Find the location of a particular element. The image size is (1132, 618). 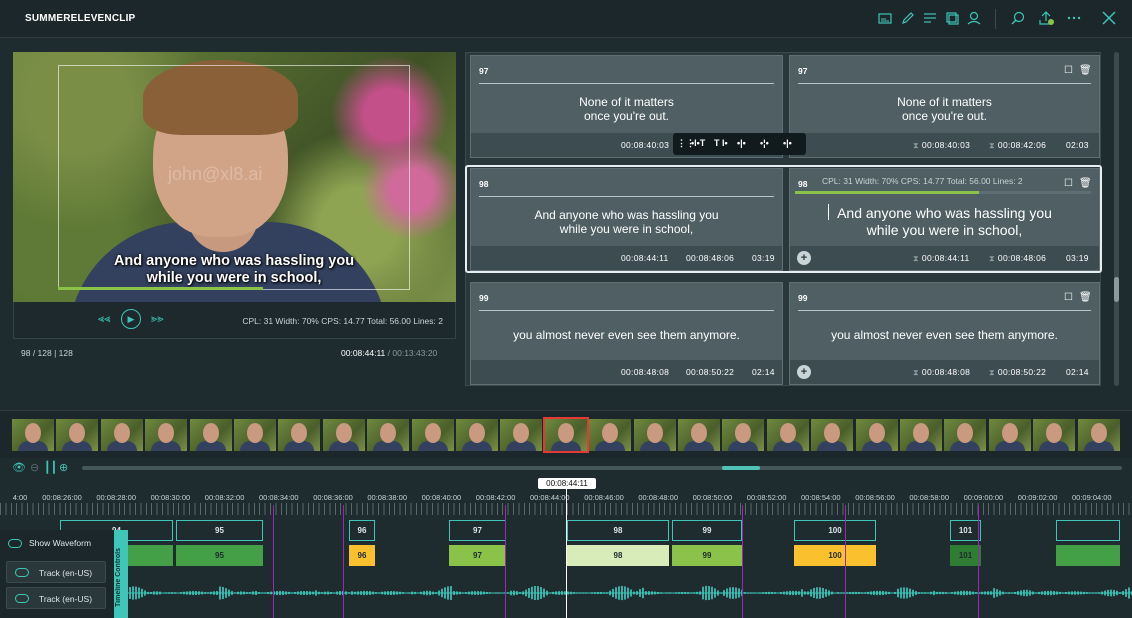

track-1: Track (en-US) is located at coordinates (56, 572).